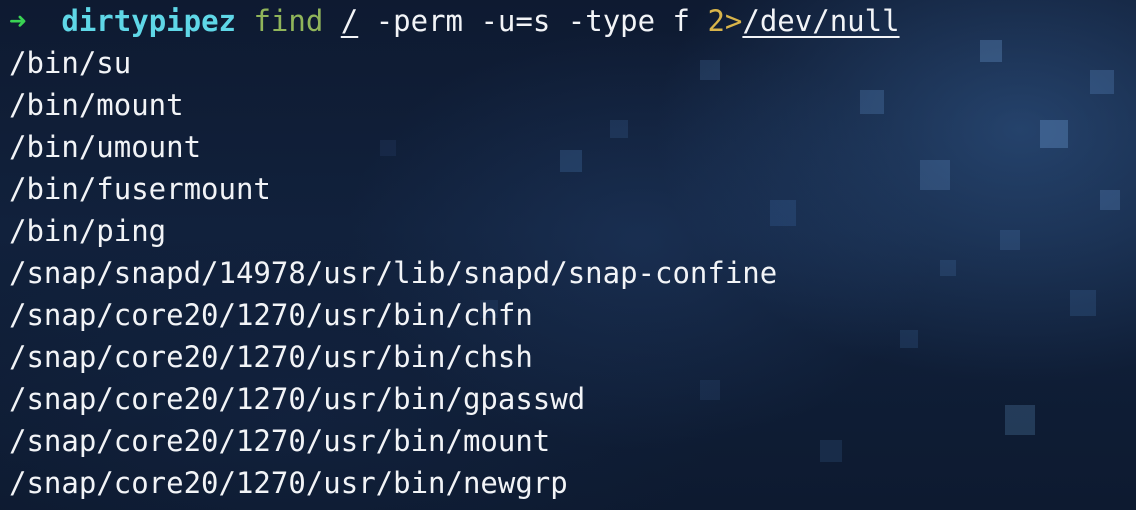 This screenshot has width=1136, height=510. What do you see at coordinates (532, 21) in the screenshot?
I see `command-args: -perm -u=s -type f` at bounding box center [532, 21].